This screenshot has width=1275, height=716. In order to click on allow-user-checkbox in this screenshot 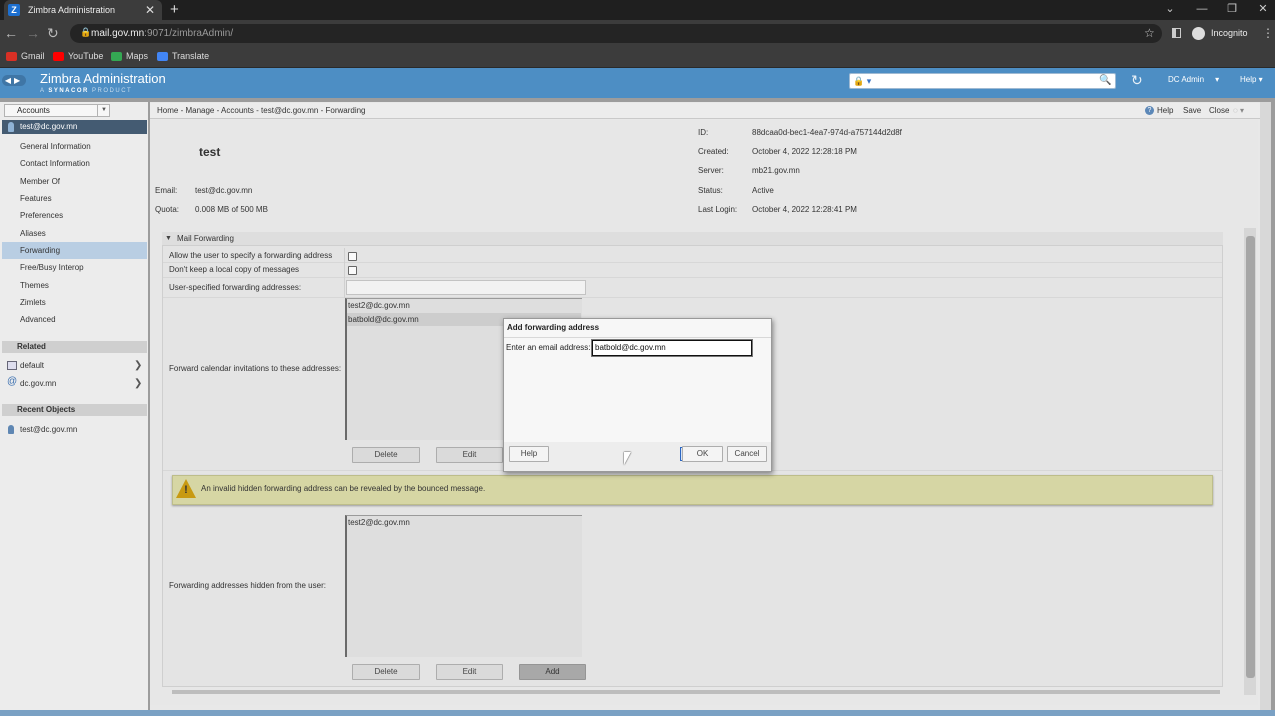, I will do `click(352, 256)`.